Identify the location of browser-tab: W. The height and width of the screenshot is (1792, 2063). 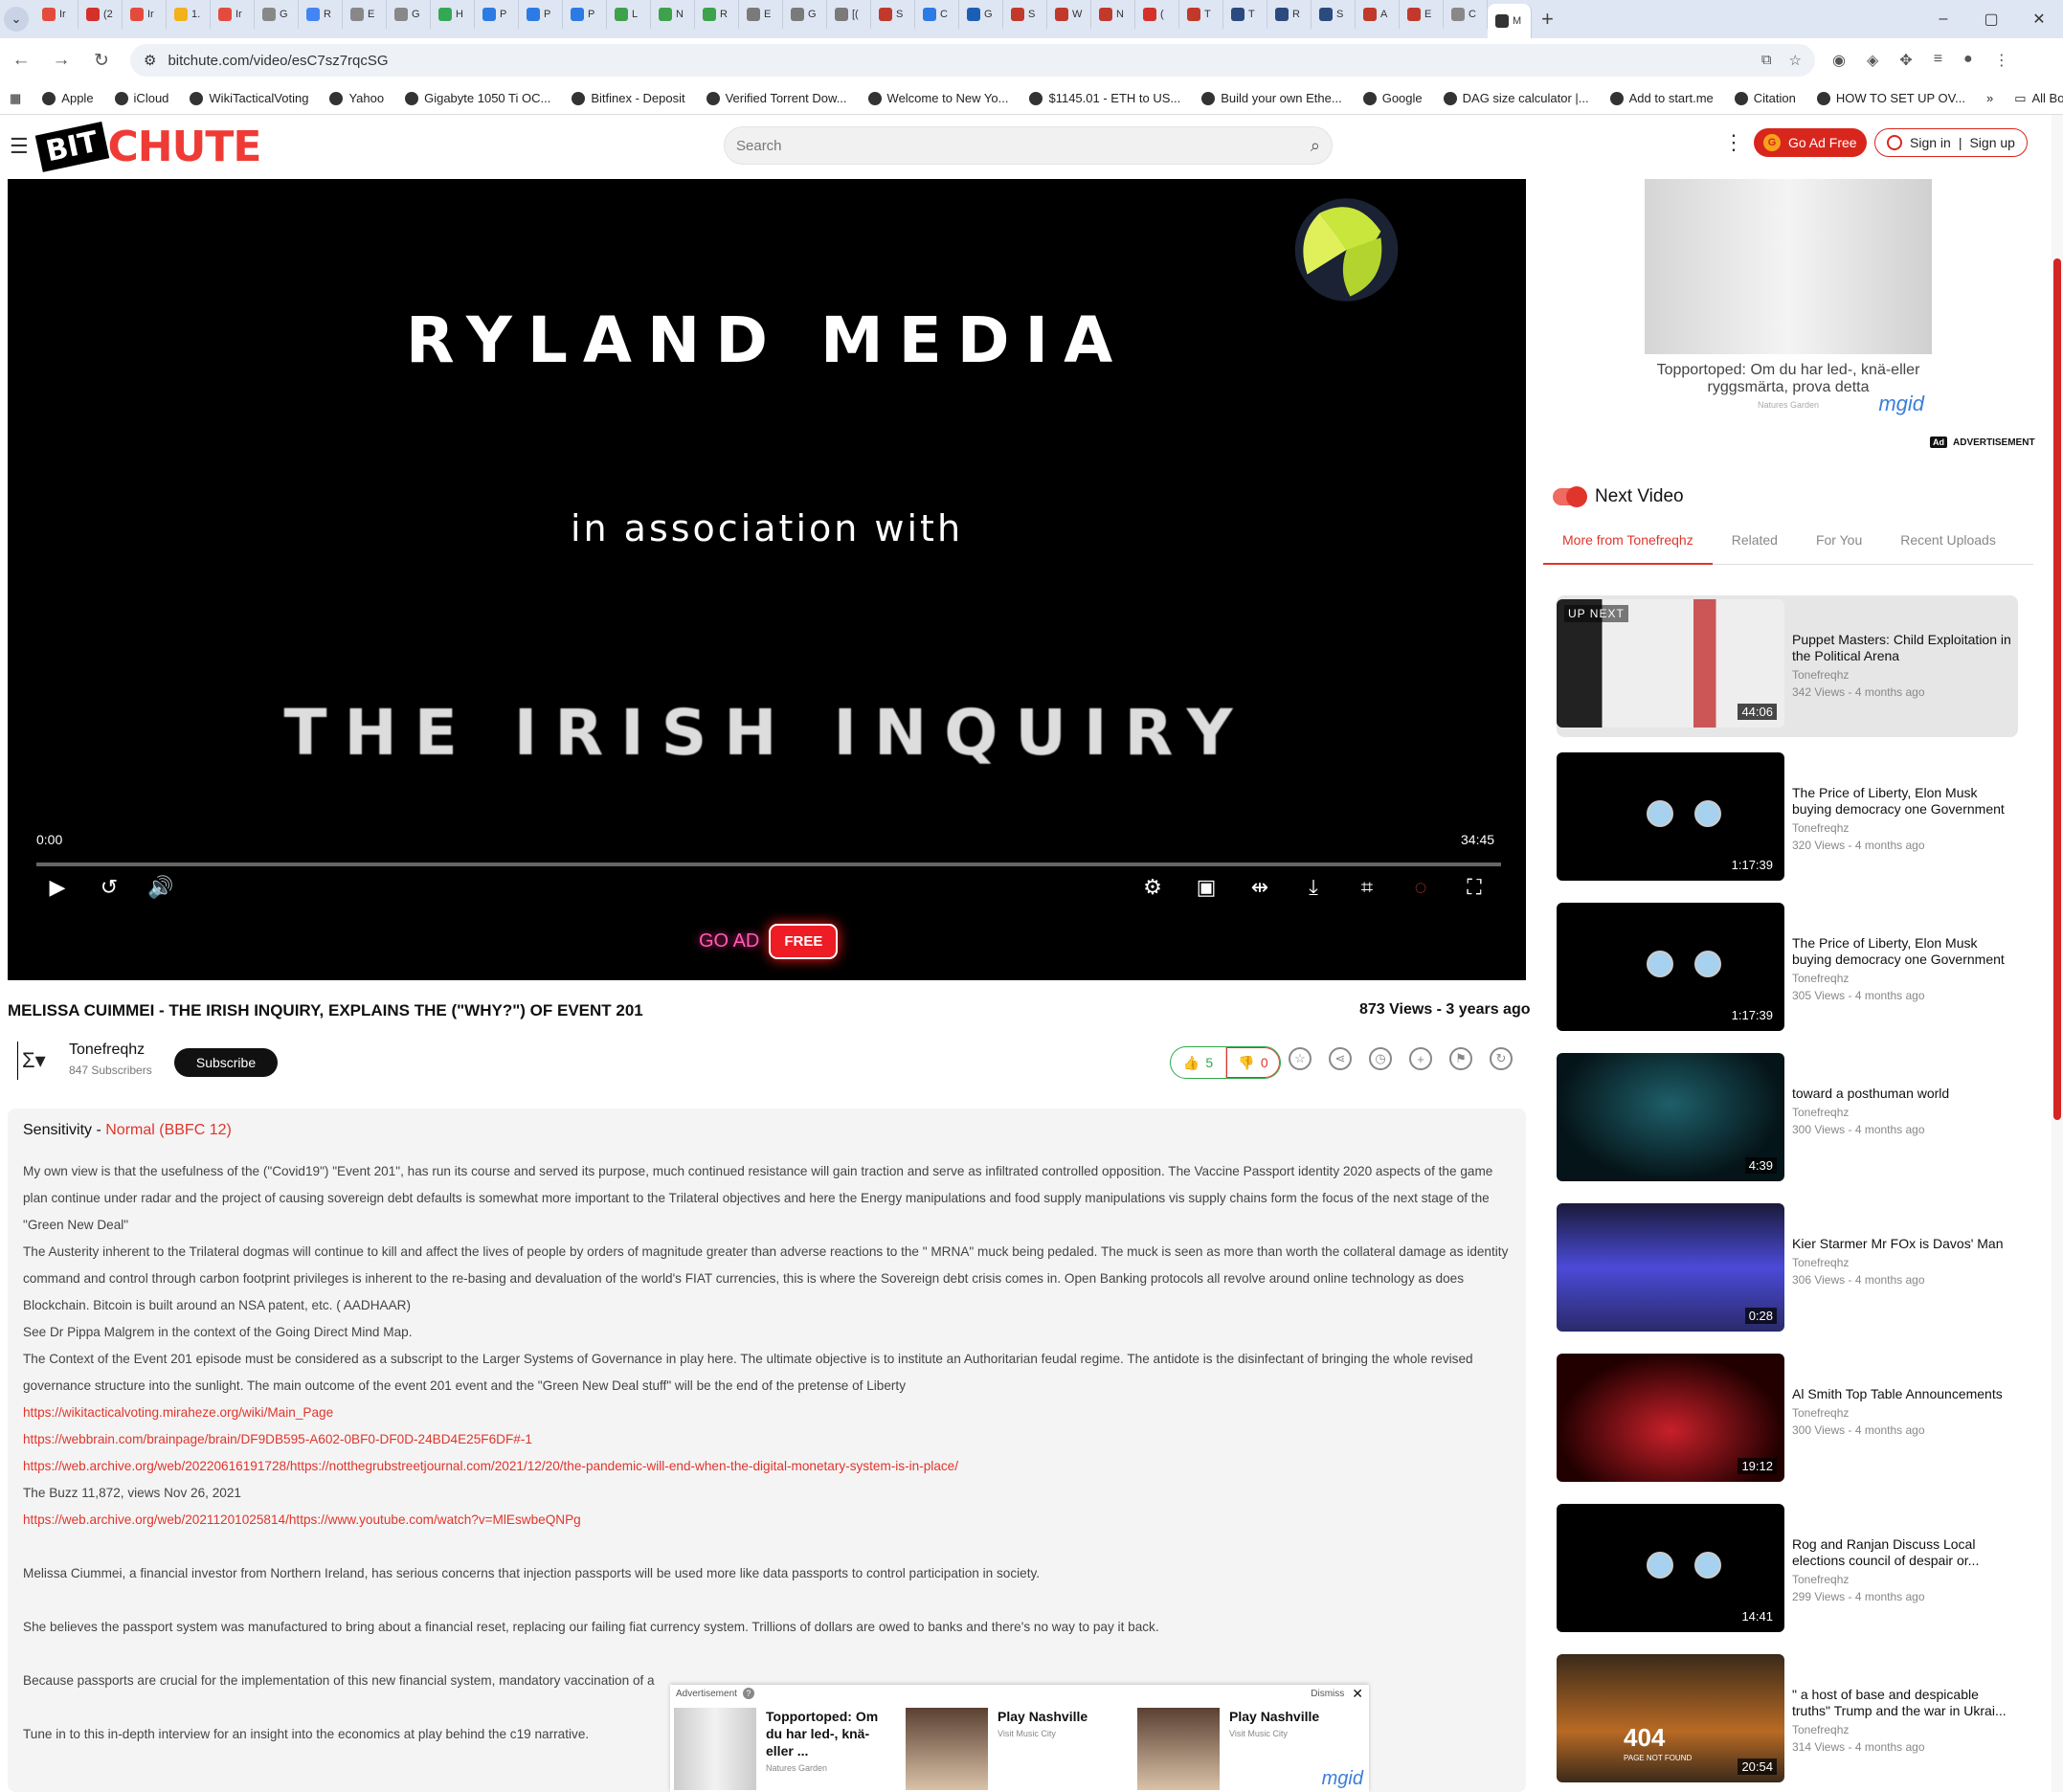
(1069, 14).